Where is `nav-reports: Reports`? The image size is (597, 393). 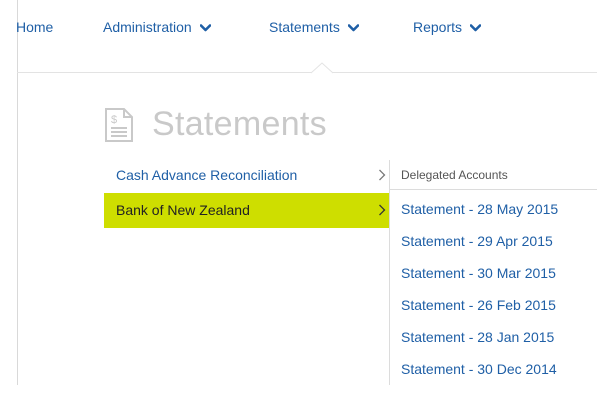 nav-reports: Reports is located at coordinates (447, 27).